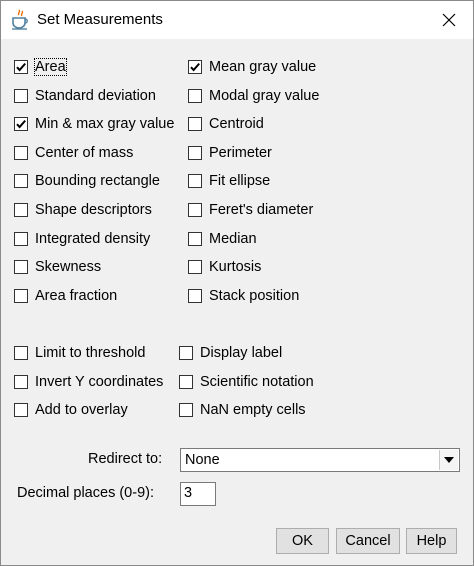  I want to click on checkbox-label: Area fraction, so click(76, 296).